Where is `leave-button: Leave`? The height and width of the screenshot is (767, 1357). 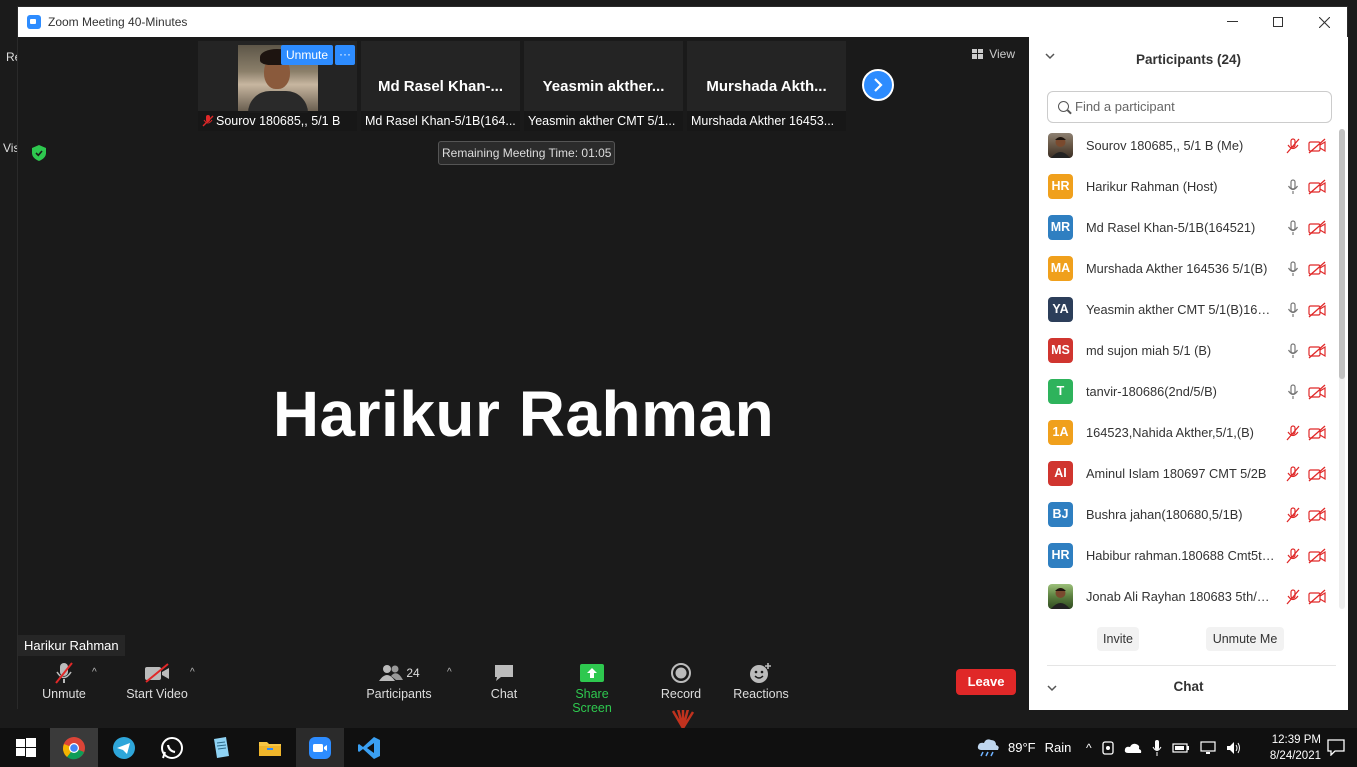 leave-button: Leave is located at coordinates (986, 682).